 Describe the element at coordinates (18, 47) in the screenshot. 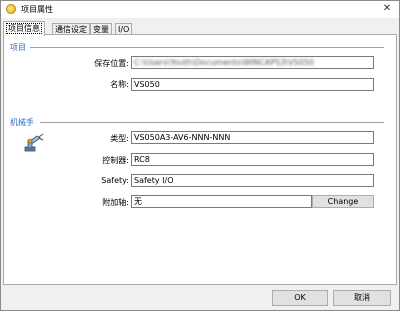

I see `project-section-title: 项目` at that location.